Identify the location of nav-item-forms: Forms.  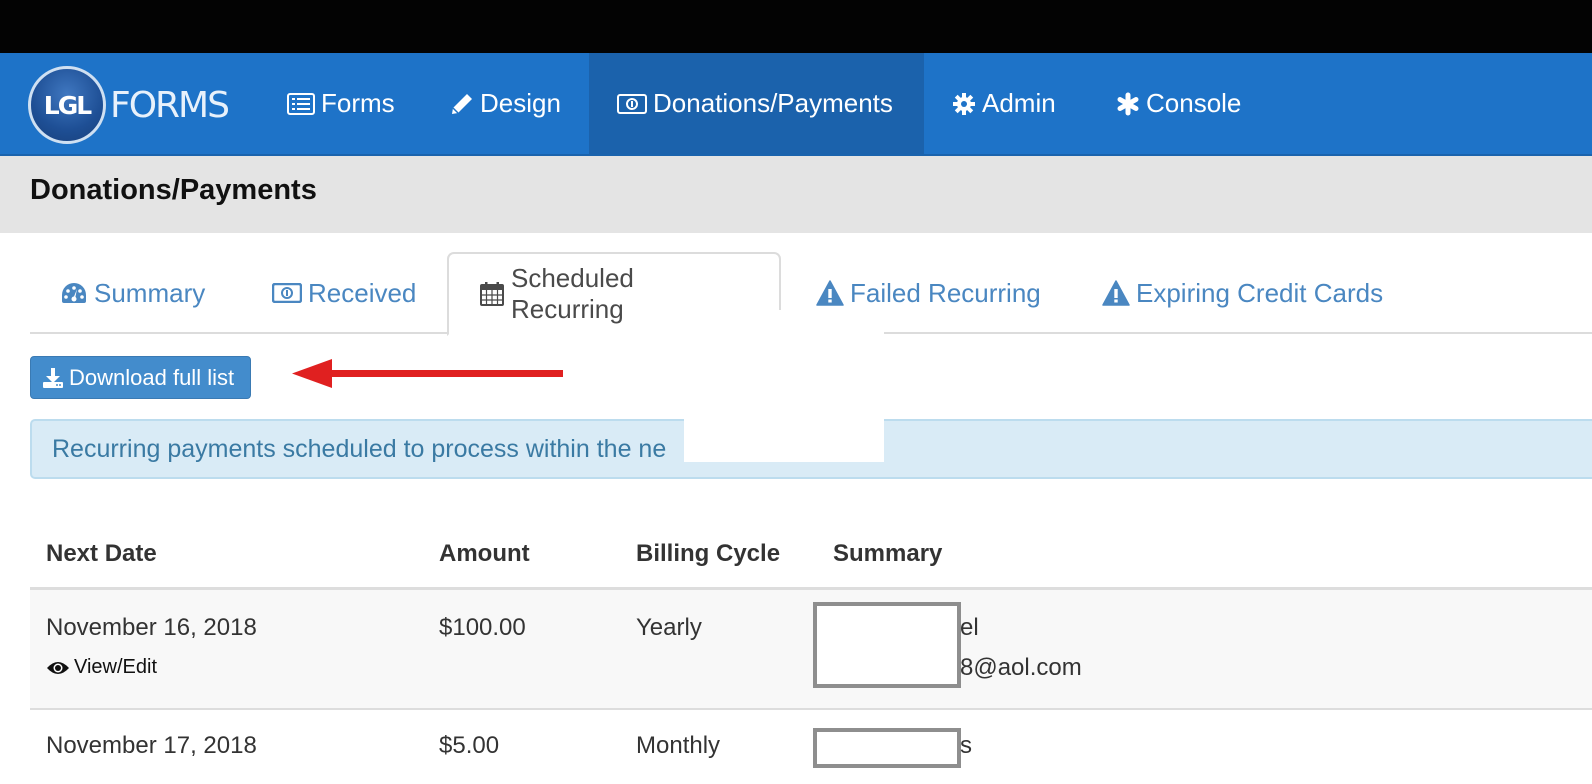
(341, 103).